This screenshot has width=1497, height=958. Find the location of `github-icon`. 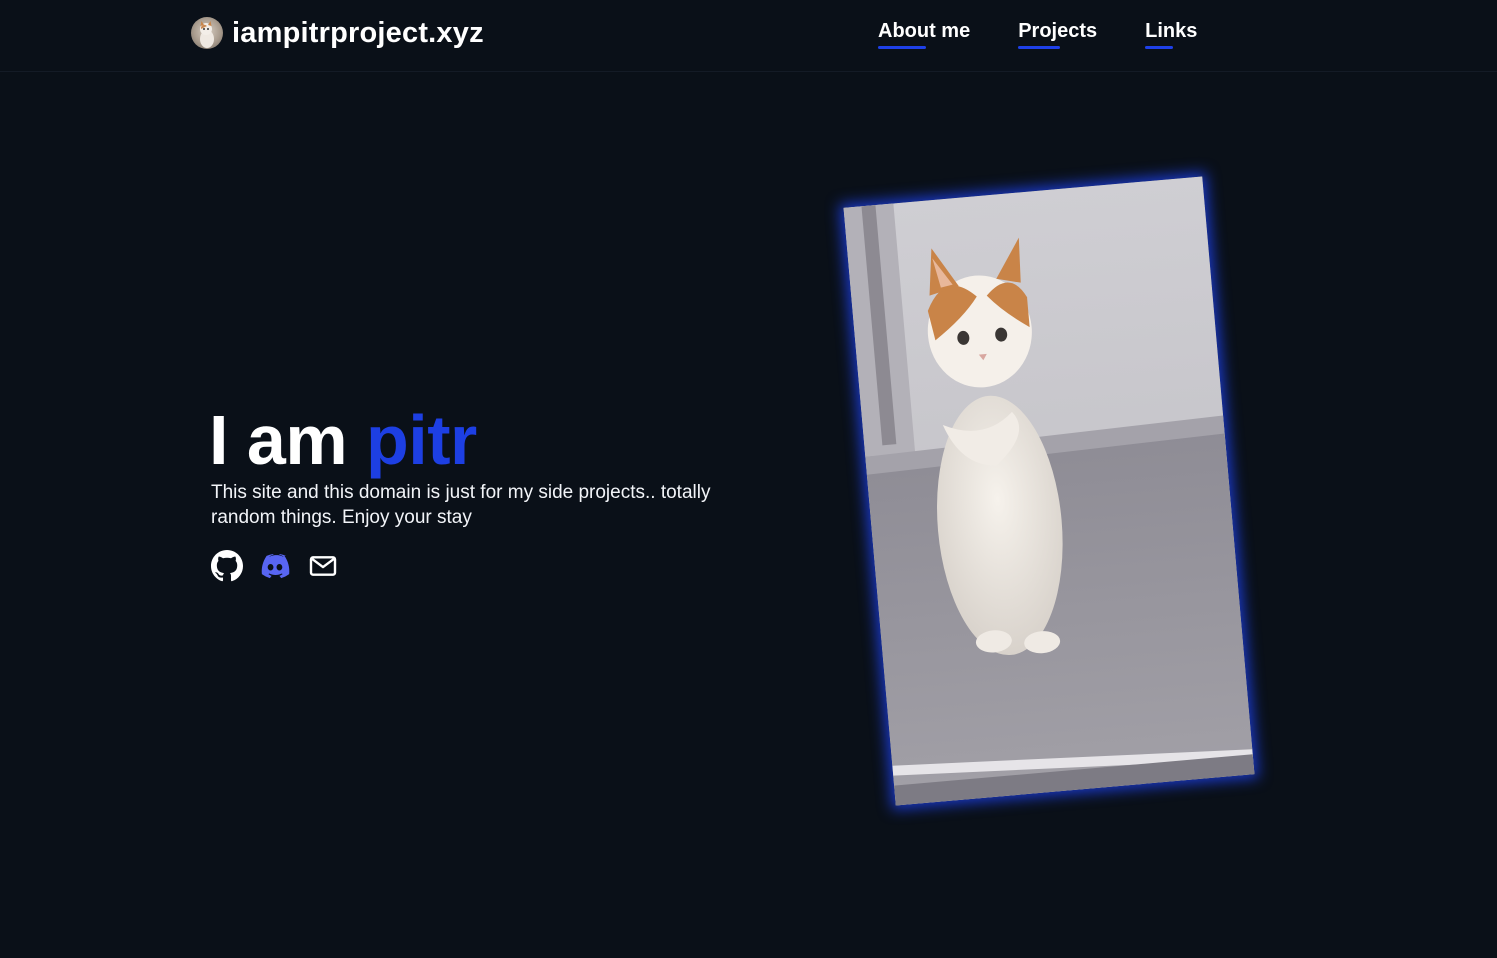

github-icon is located at coordinates (227, 566).